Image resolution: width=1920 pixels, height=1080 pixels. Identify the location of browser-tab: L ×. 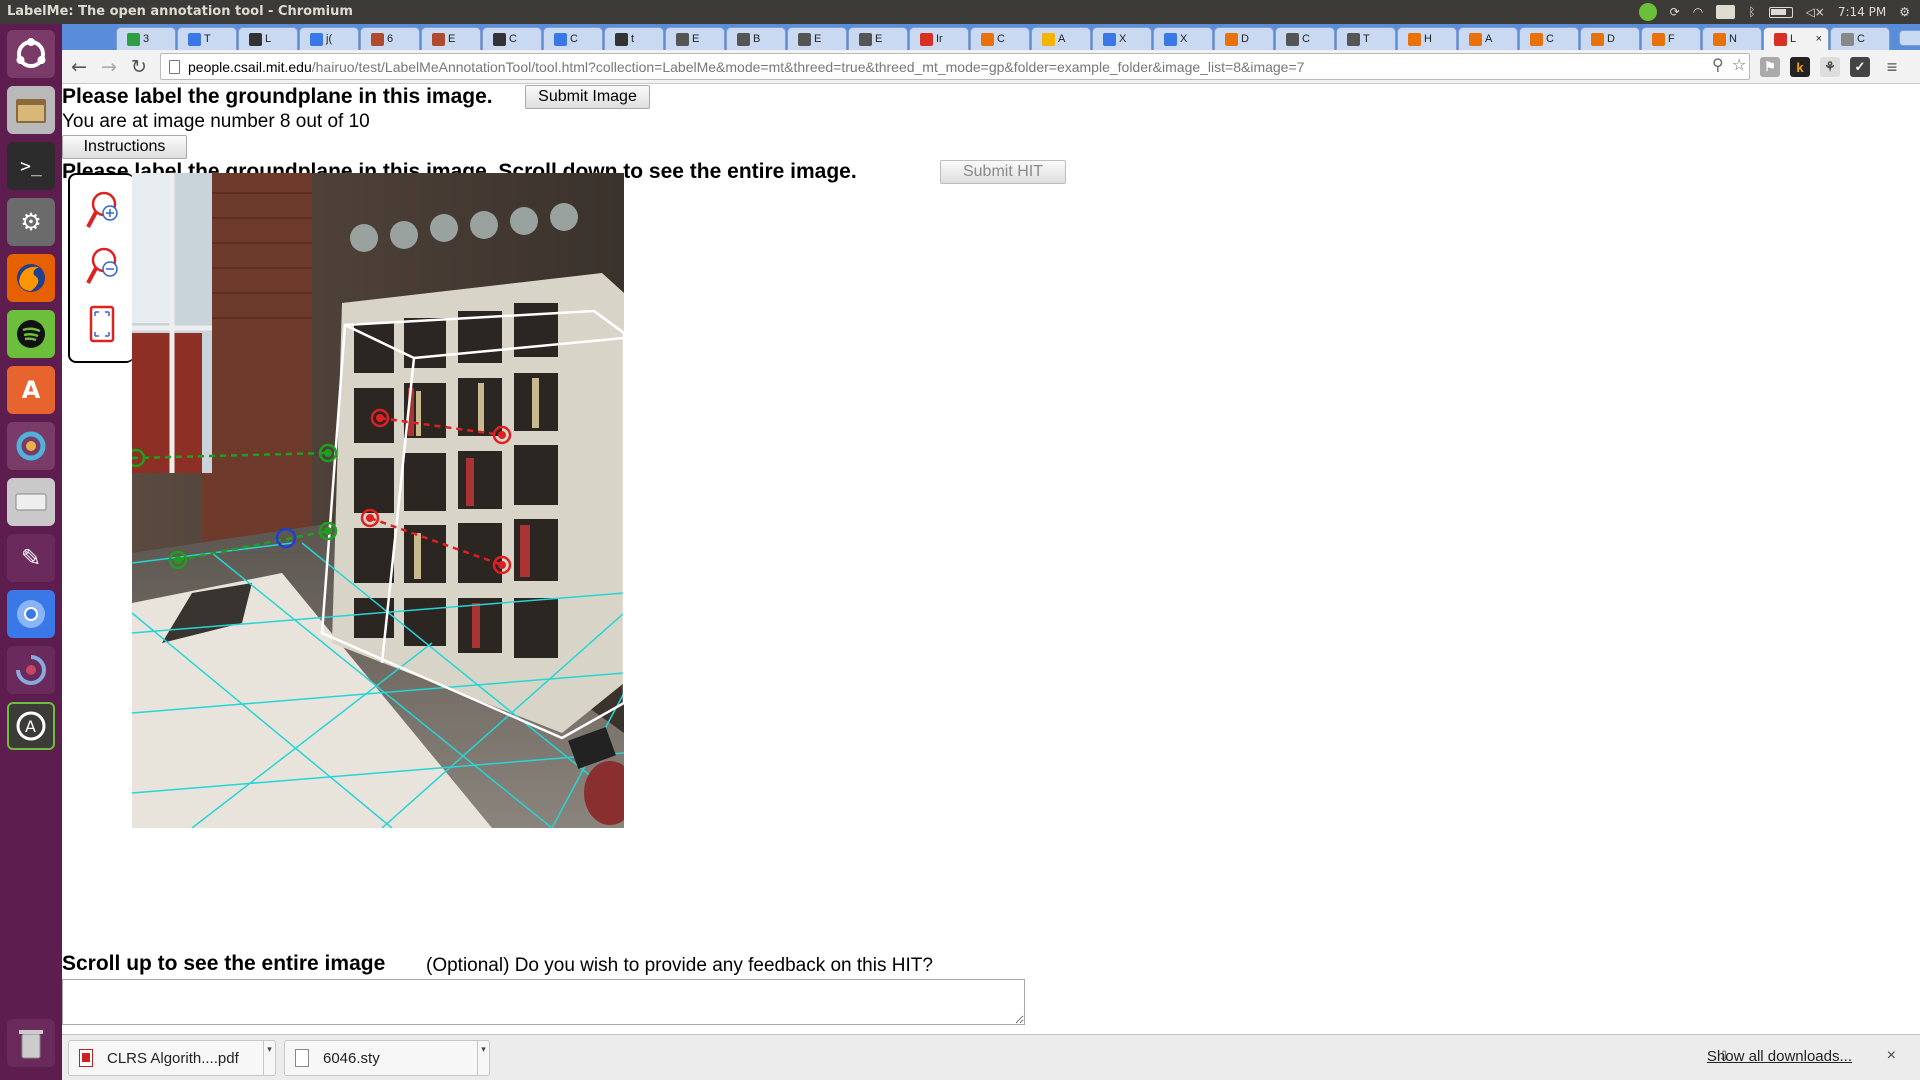
(1796, 38).